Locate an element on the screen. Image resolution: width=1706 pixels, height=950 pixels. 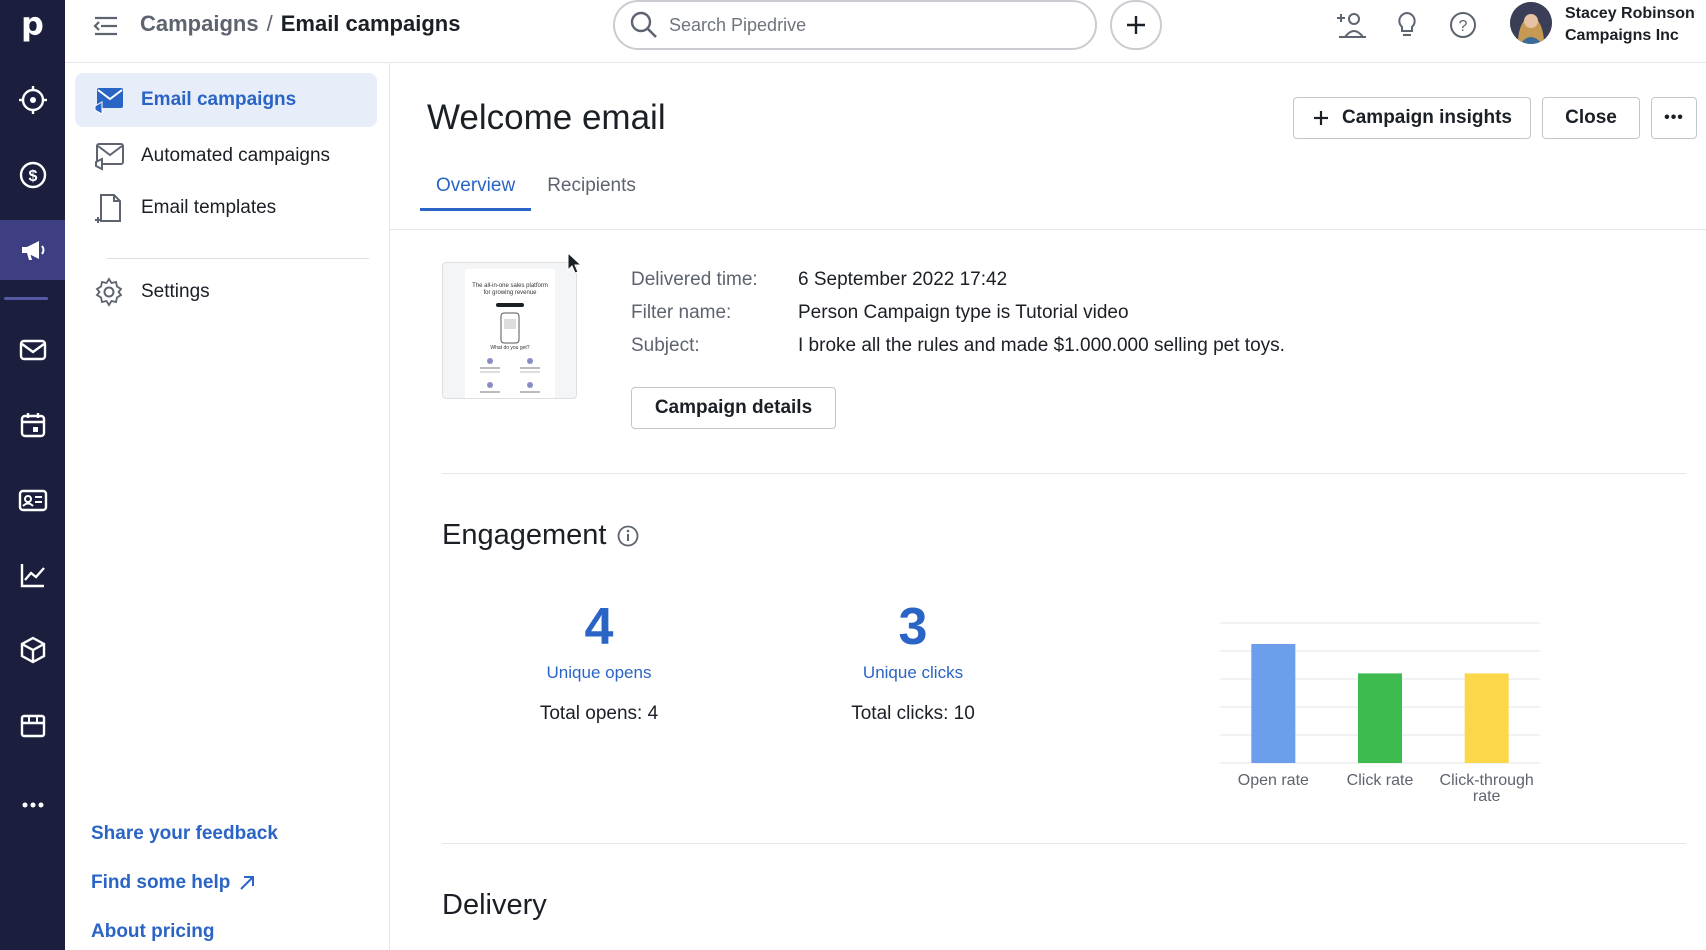
more-horizontal-icon is located at coordinates (32, 805).